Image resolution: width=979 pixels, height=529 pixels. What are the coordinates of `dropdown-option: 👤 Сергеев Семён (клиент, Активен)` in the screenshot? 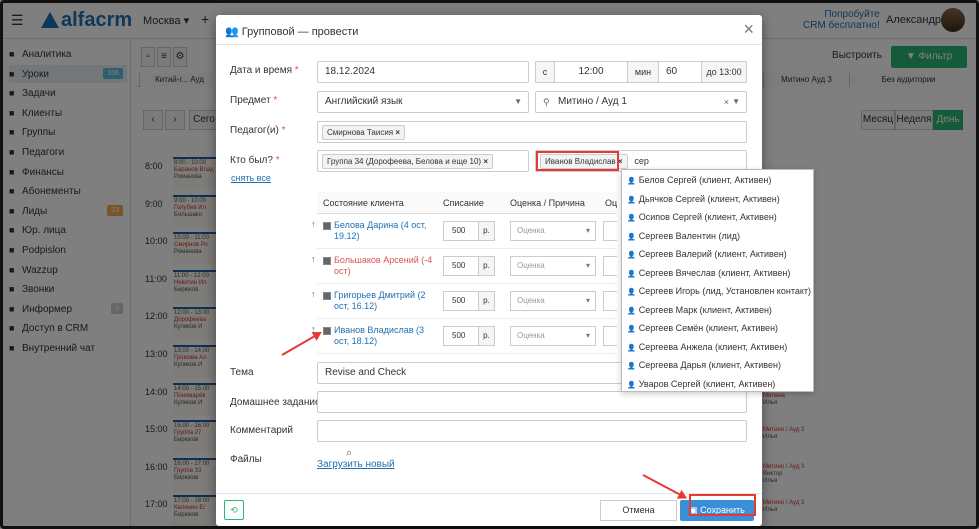 It's located at (717, 328).